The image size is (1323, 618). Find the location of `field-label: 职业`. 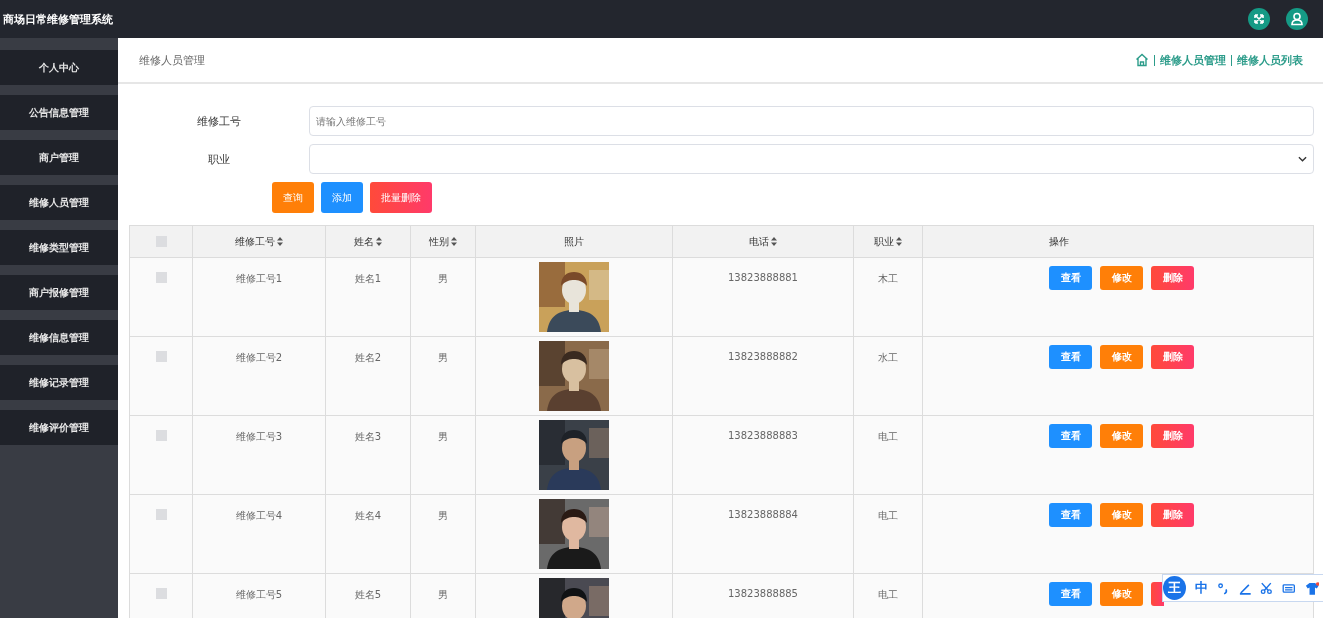

field-label: 职业 is located at coordinates (219, 159).